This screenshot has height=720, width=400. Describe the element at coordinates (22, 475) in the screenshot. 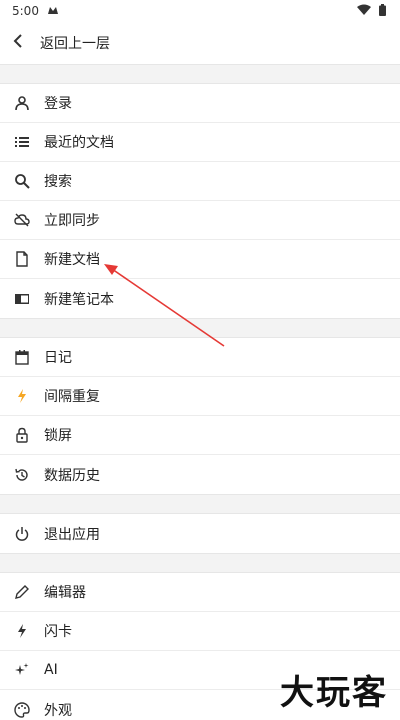

I see `history-icon` at that location.